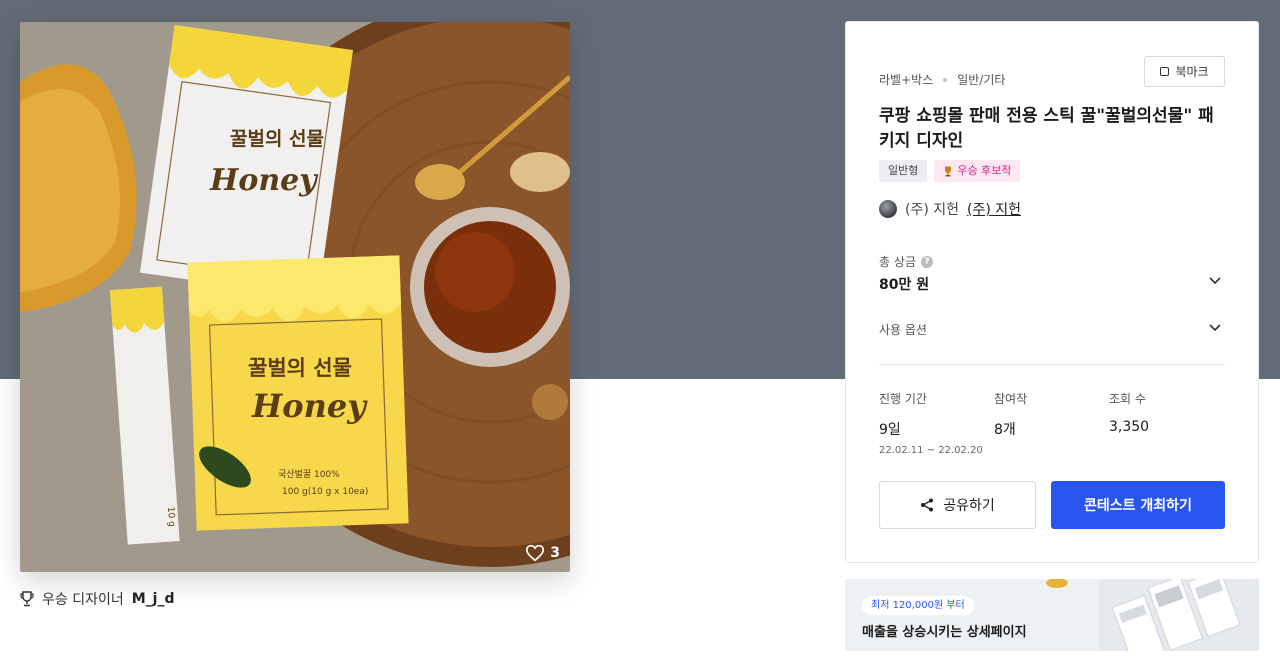  What do you see at coordinates (1052, 615) in the screenshot?
I see `ad-banner: 최저 120,000원 부터 매출을 상승시키는 상세페이지` at bounding box center [1052, 615].